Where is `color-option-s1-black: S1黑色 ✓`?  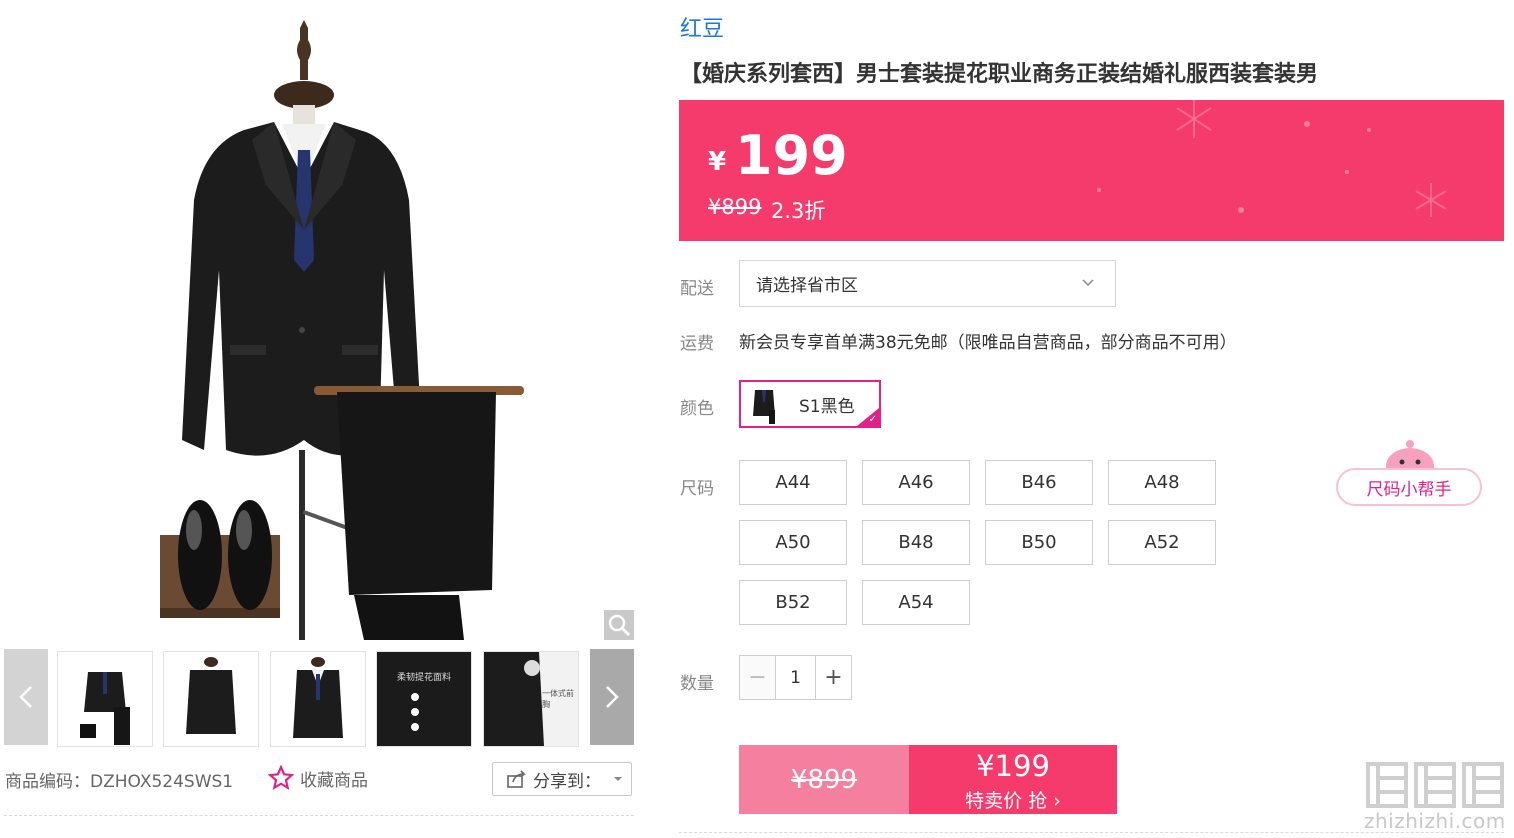 color-option-s1-black: S1黑色 ✓ is located at coordinates (810, 404).